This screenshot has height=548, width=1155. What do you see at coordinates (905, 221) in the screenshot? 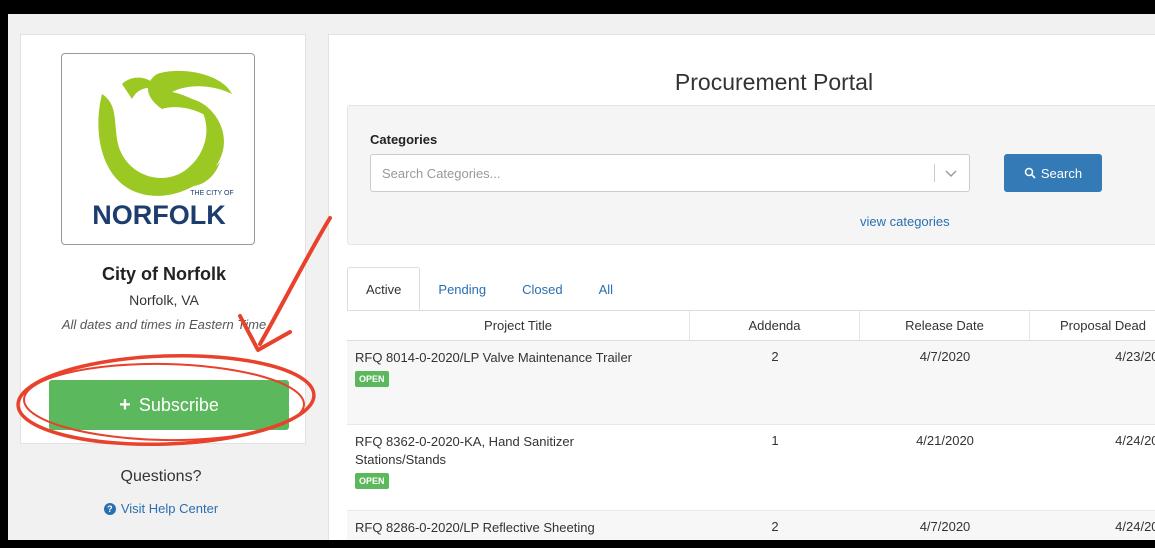
I see `view-categories-link: view categories` at bounding box center [905, 221].